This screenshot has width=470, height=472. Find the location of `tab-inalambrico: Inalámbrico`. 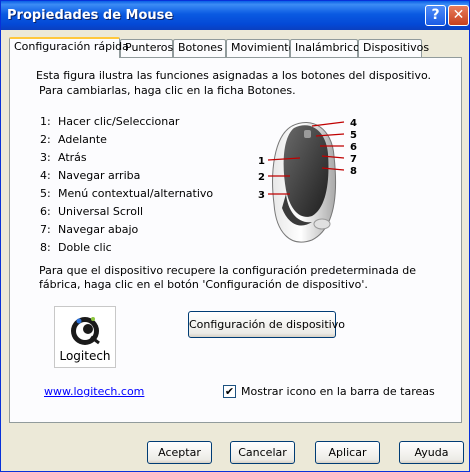

tab-inalambrico: Inalámbrico is located at coordinates (325, 48).